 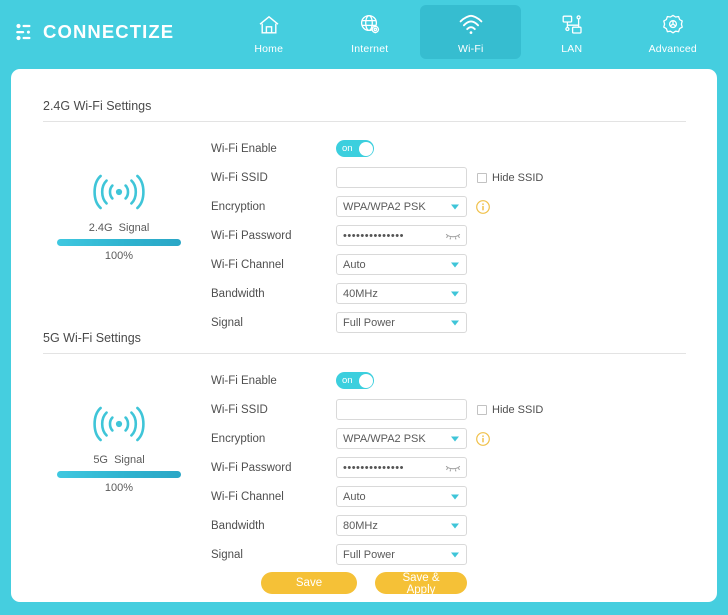 What do you see at coordinates (672, 49) in the screenshot?
I see `nav-label-advanced: Advanced` at bounding box center [672, 49].